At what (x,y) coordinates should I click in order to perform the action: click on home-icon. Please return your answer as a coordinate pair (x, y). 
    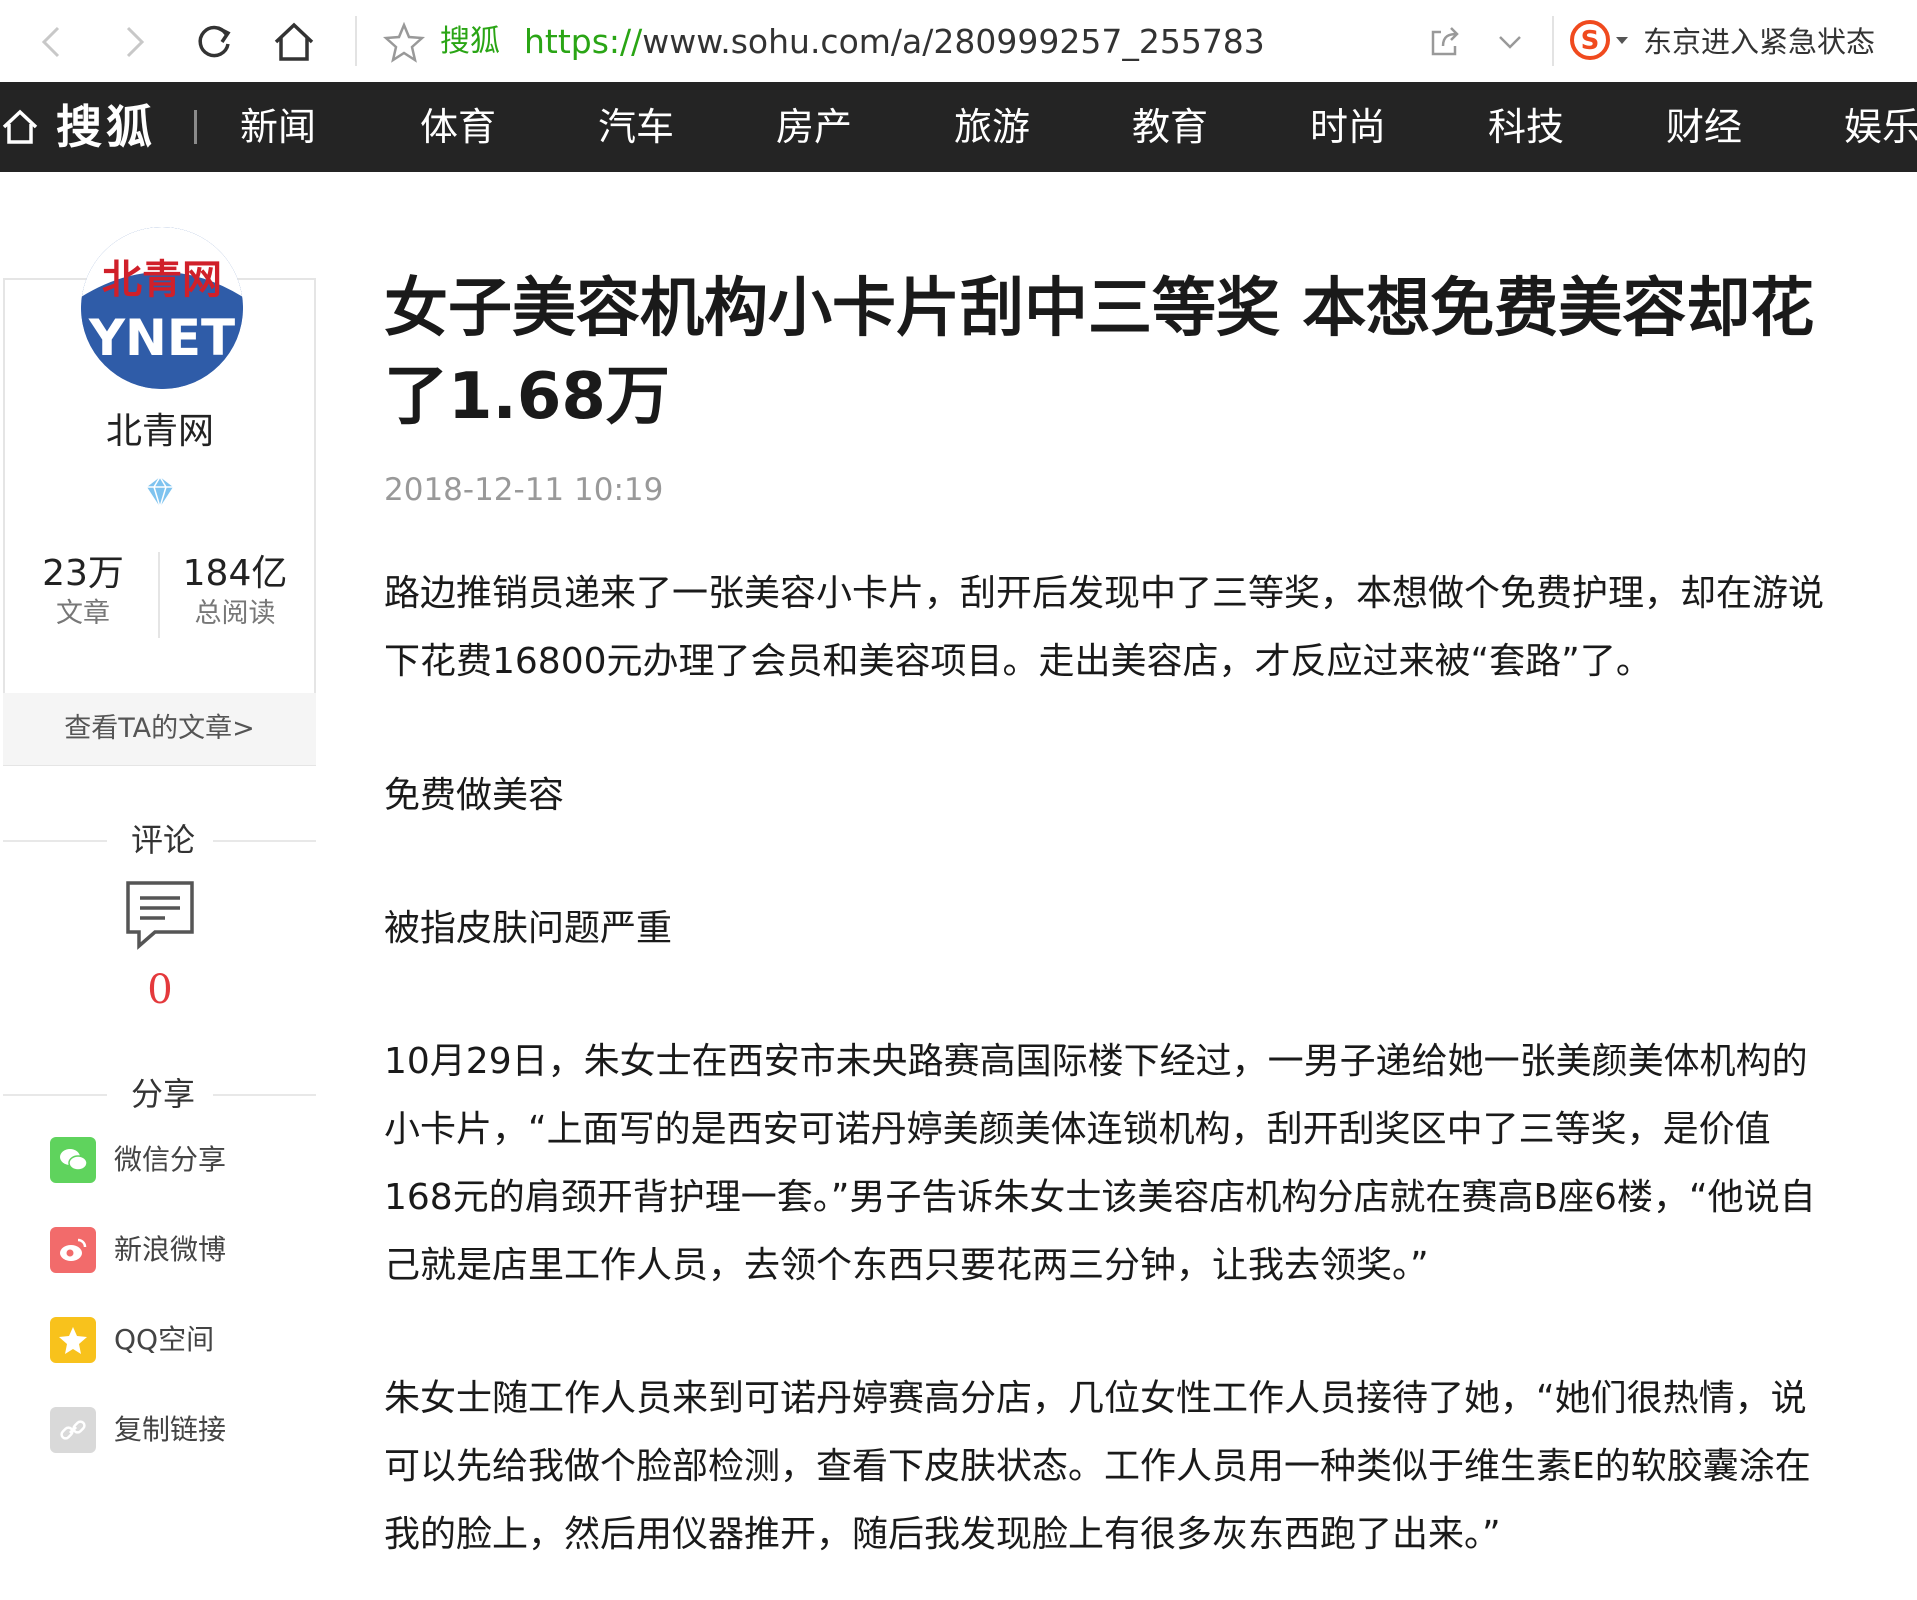
    Looking at the image, I should click on (294, 41).